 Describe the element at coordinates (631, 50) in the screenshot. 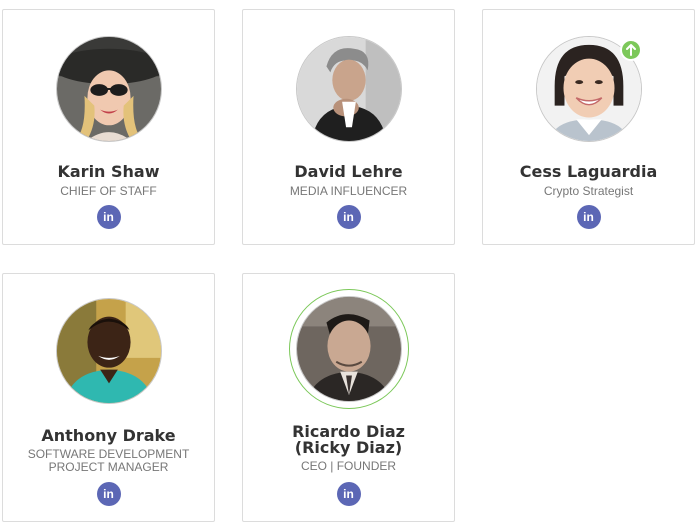

I see `arrow-up-icon` at that location.